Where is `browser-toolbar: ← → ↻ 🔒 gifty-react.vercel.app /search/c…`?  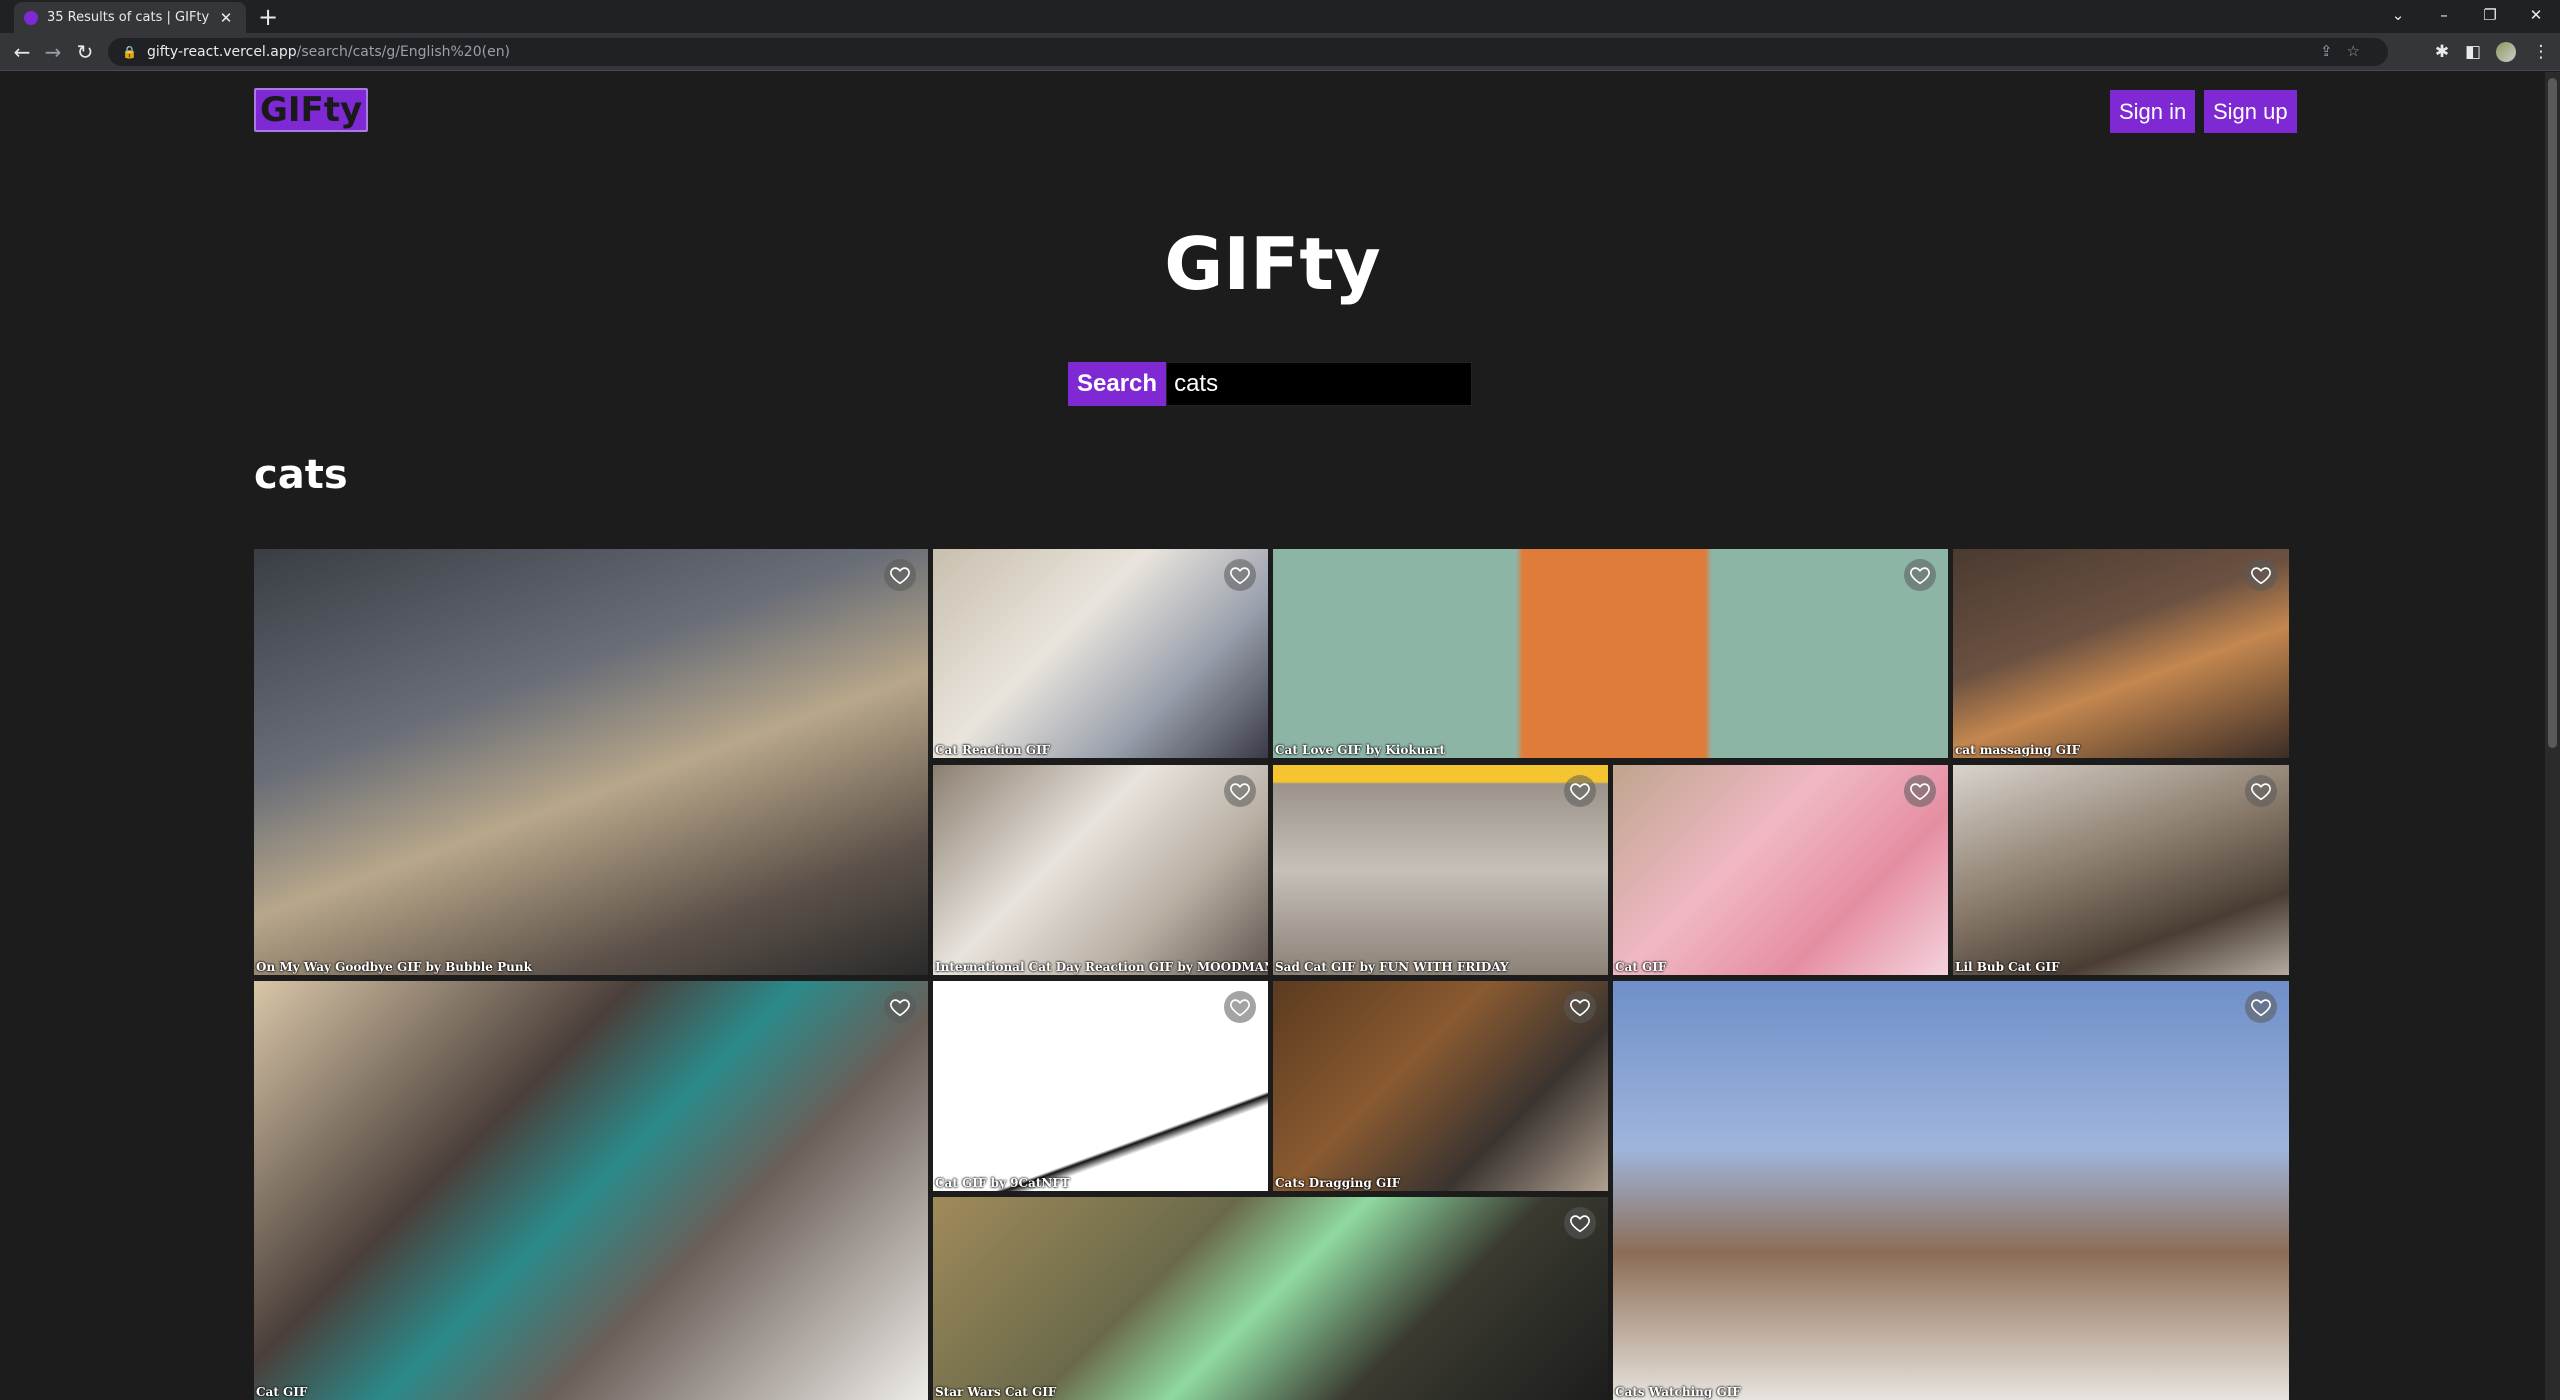
browser-toolbar: ← → ↻ 🔒 gifty-react.vercel.app /search/c… is located at coordinates (1280, 52).